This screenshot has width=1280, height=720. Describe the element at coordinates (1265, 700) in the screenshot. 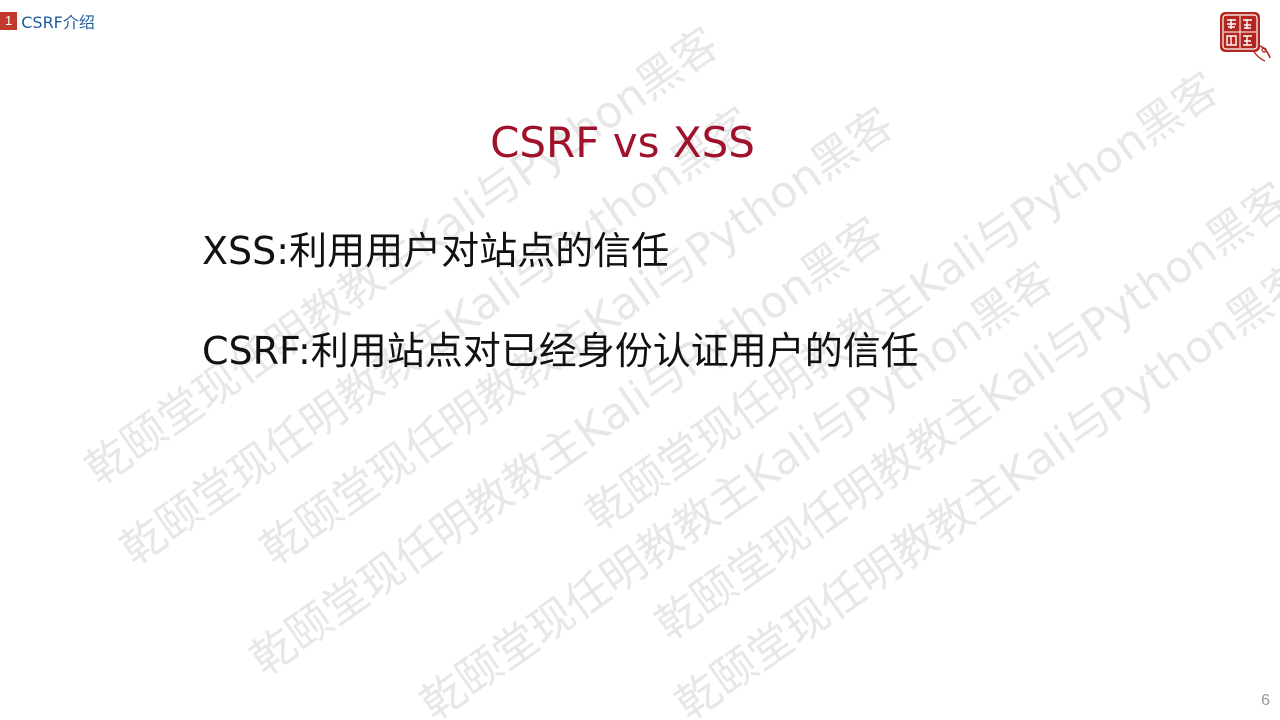

I see `page-number: 6` at that location.